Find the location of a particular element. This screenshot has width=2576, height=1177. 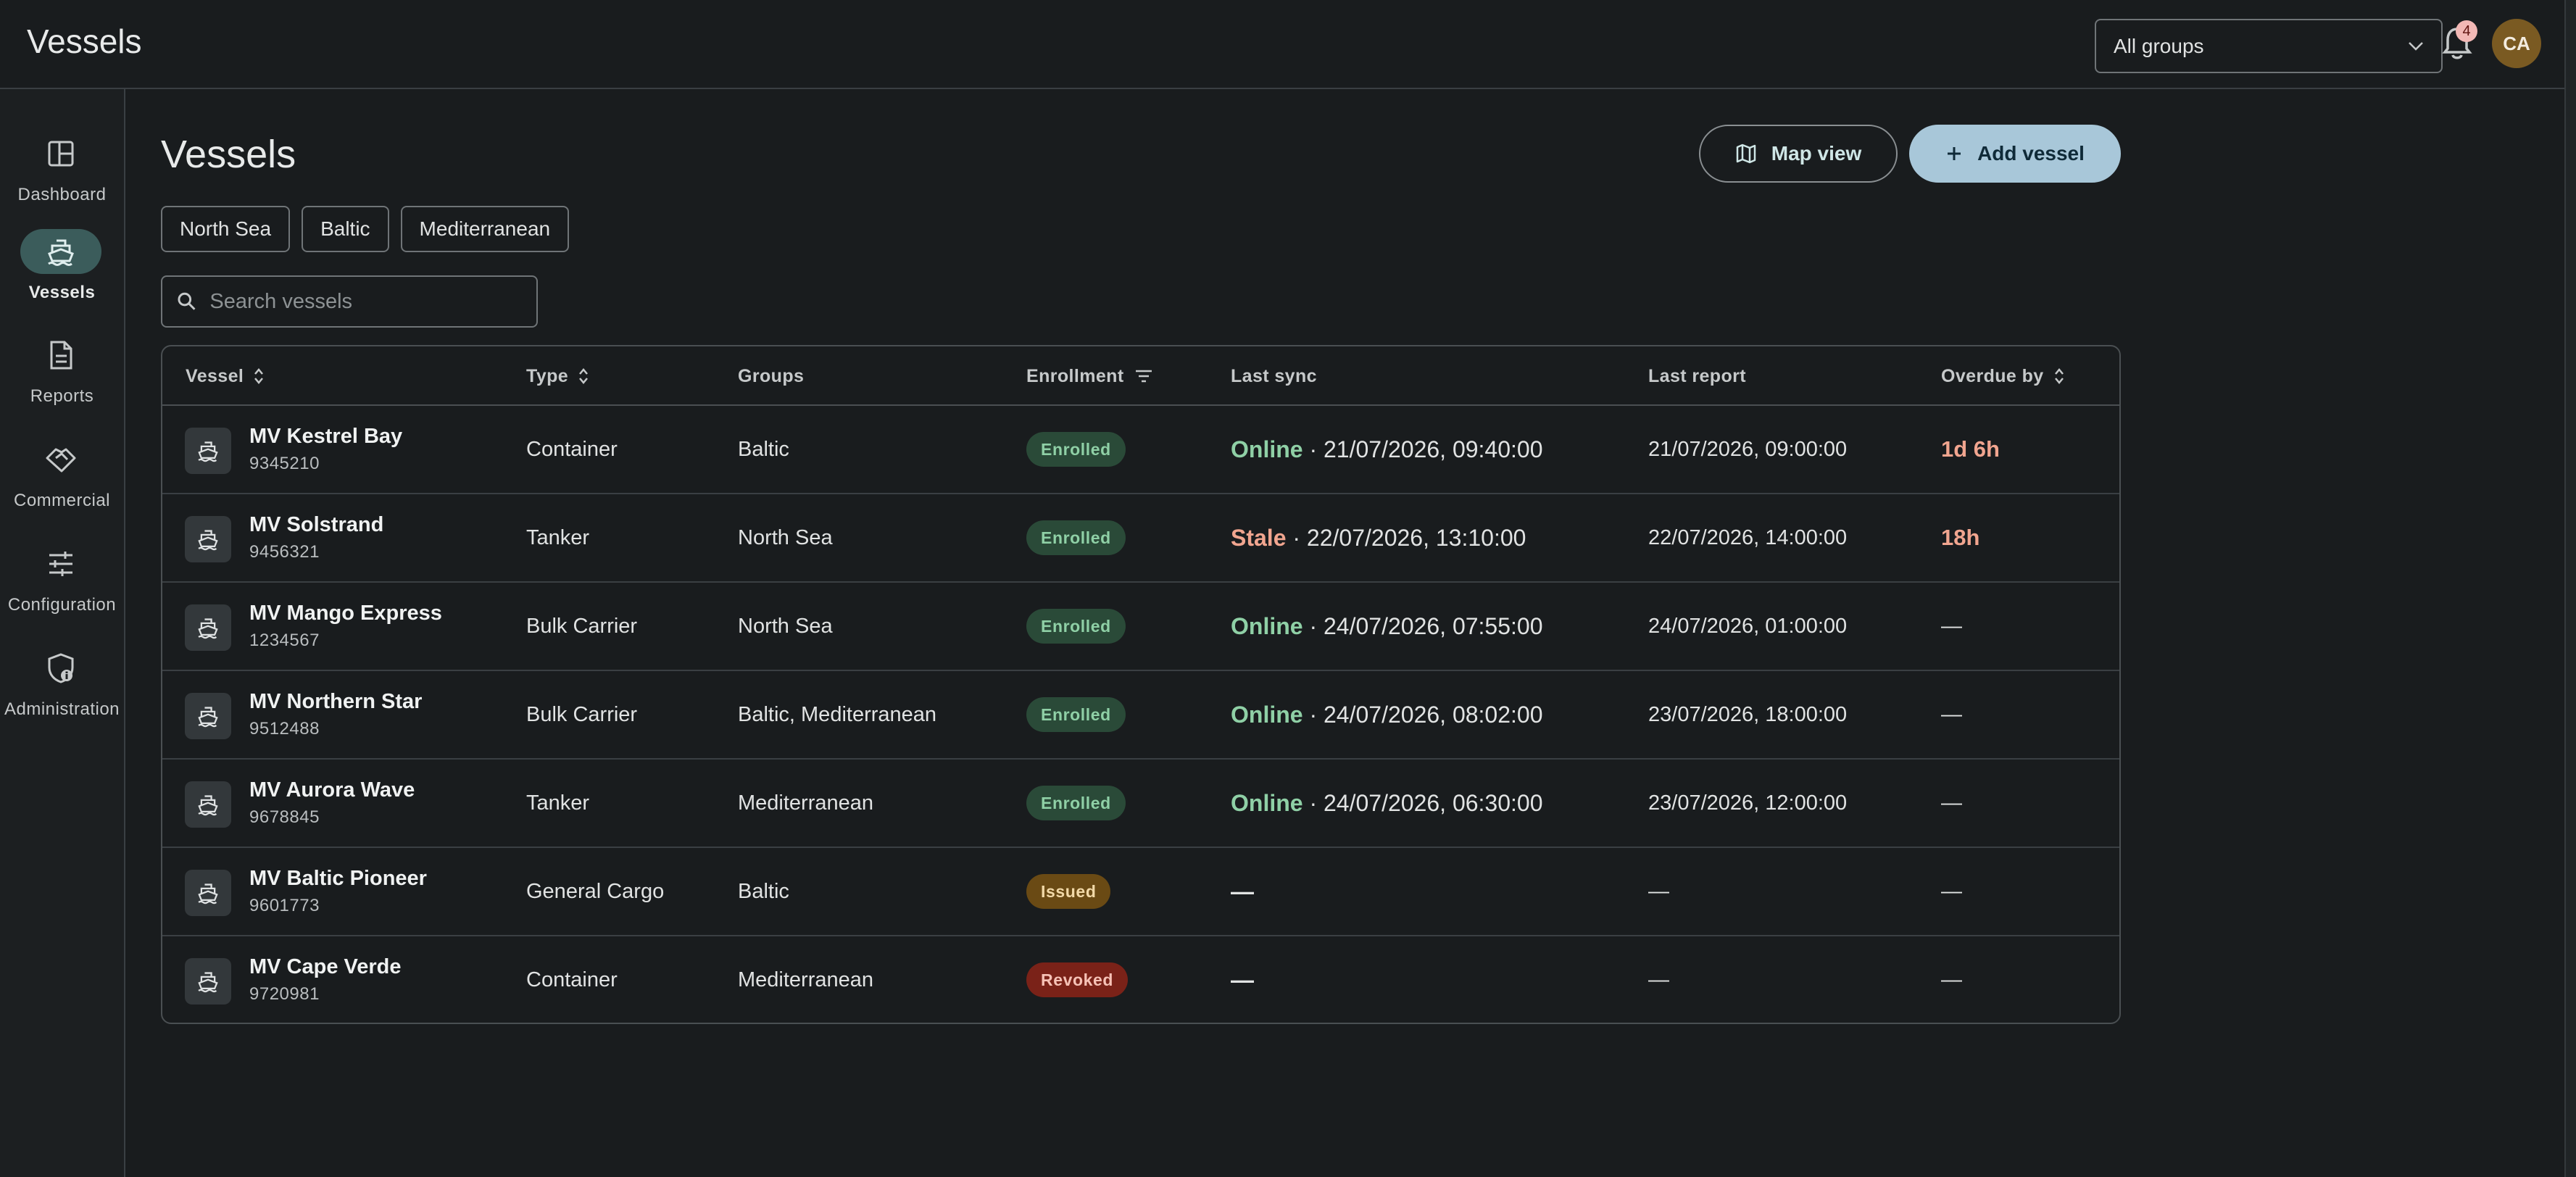

app-title: Vessels is located at coordinates (84, 41).